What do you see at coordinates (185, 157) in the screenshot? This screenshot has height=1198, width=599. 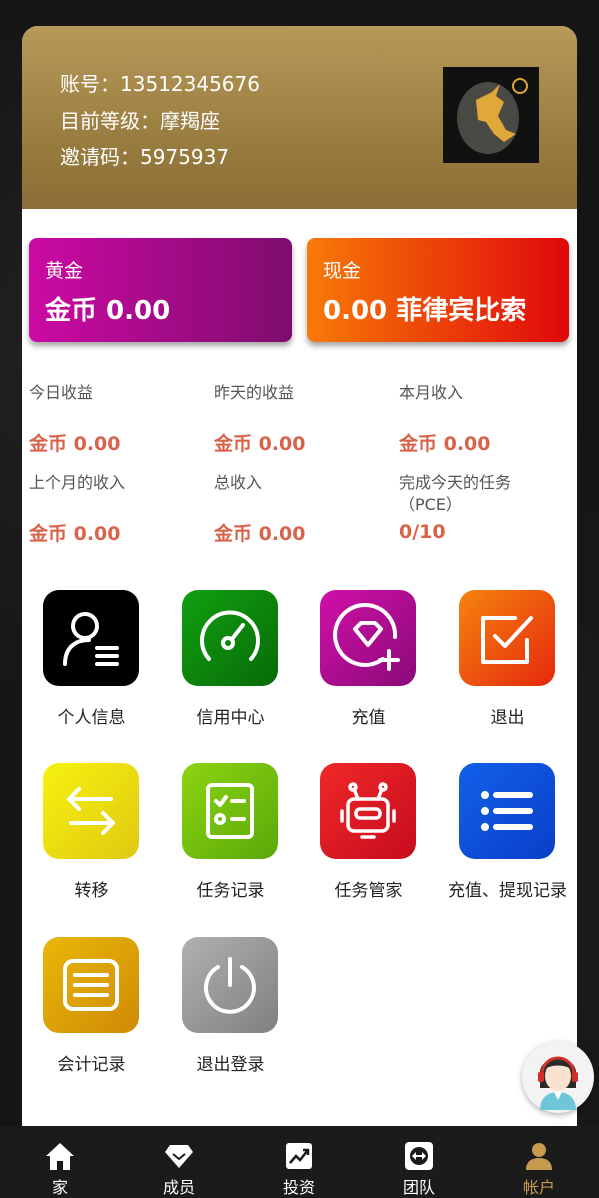 I see `invite-code: 5975937` at bounding box center [185, 157].